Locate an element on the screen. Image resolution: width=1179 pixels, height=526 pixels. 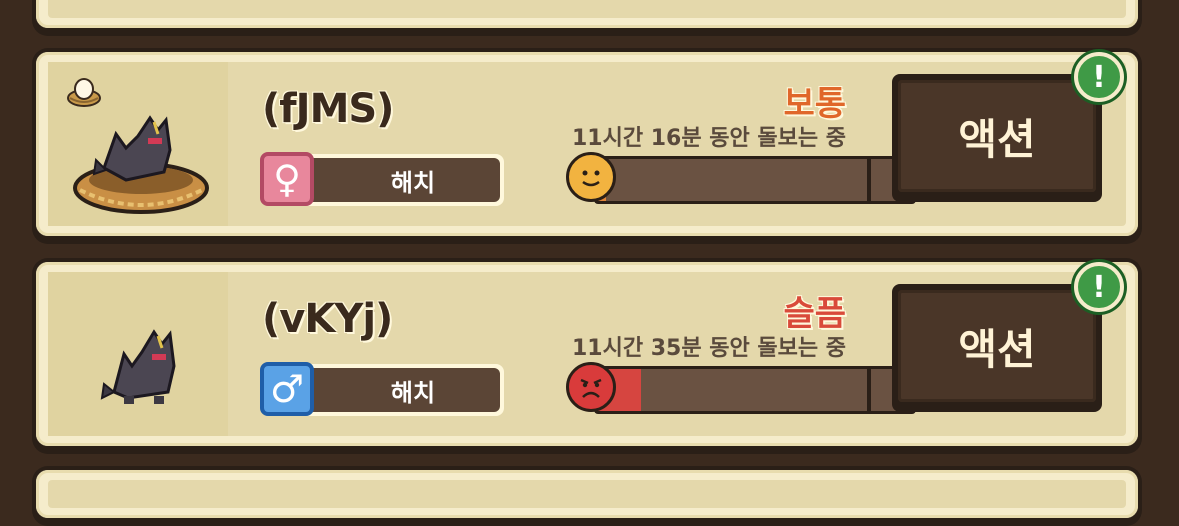
female-icon: ♀ is located at coordinates (287, 179).